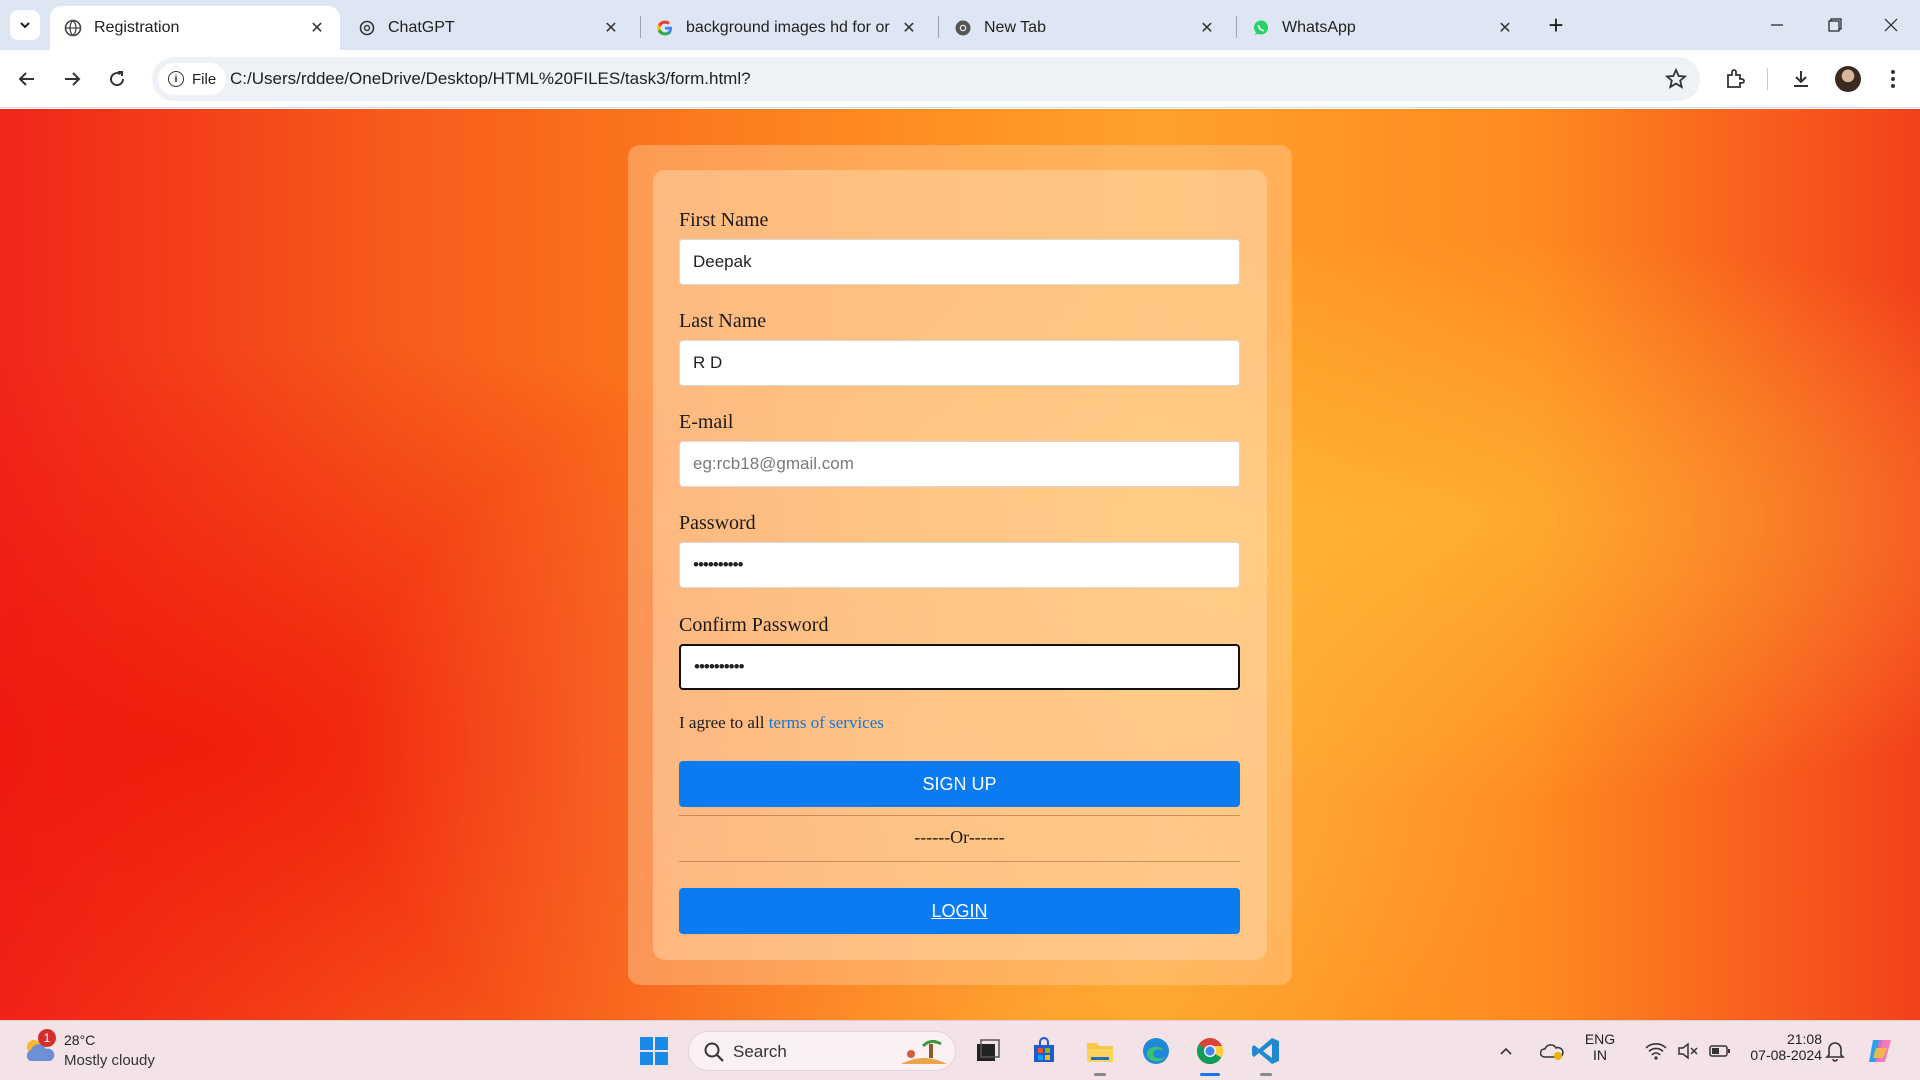 This screenshot has height=1080, width=1920. Describe the element at coordinates (80, 1040) in the screenshot. I see `temperature: 28°C` at that location.